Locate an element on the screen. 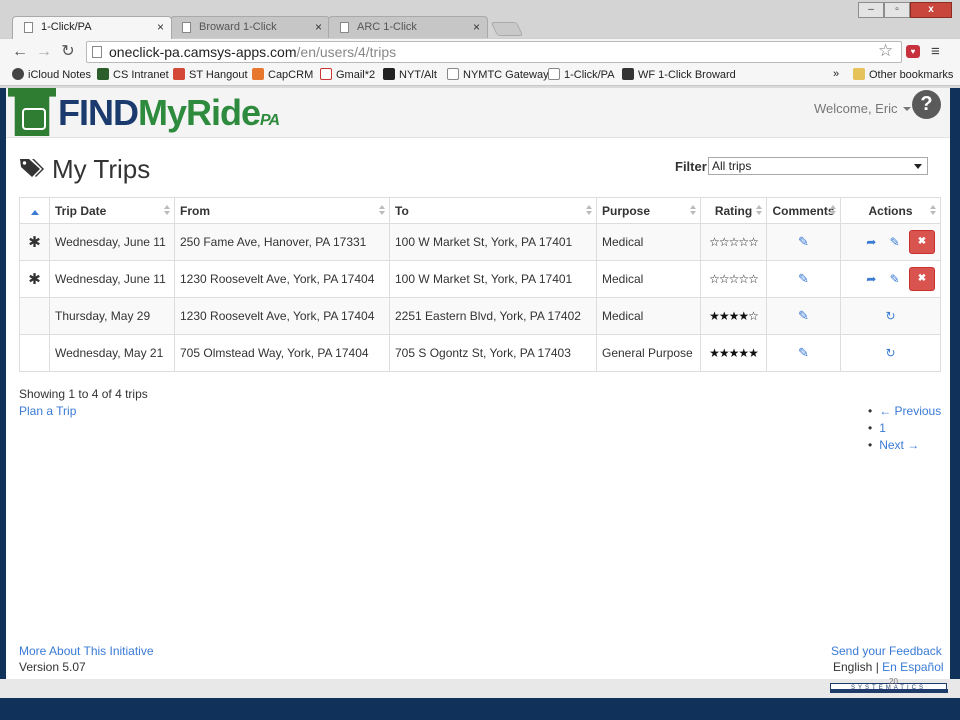  bookmark-1-click-pa: 1-Click/PA is located at coordinates (581, 74).